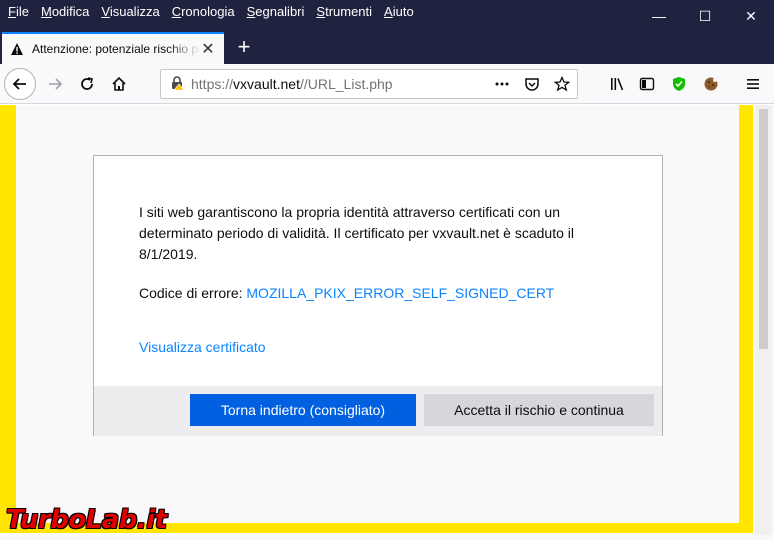  I want to click on page-actions-icon, so click(502, 84).